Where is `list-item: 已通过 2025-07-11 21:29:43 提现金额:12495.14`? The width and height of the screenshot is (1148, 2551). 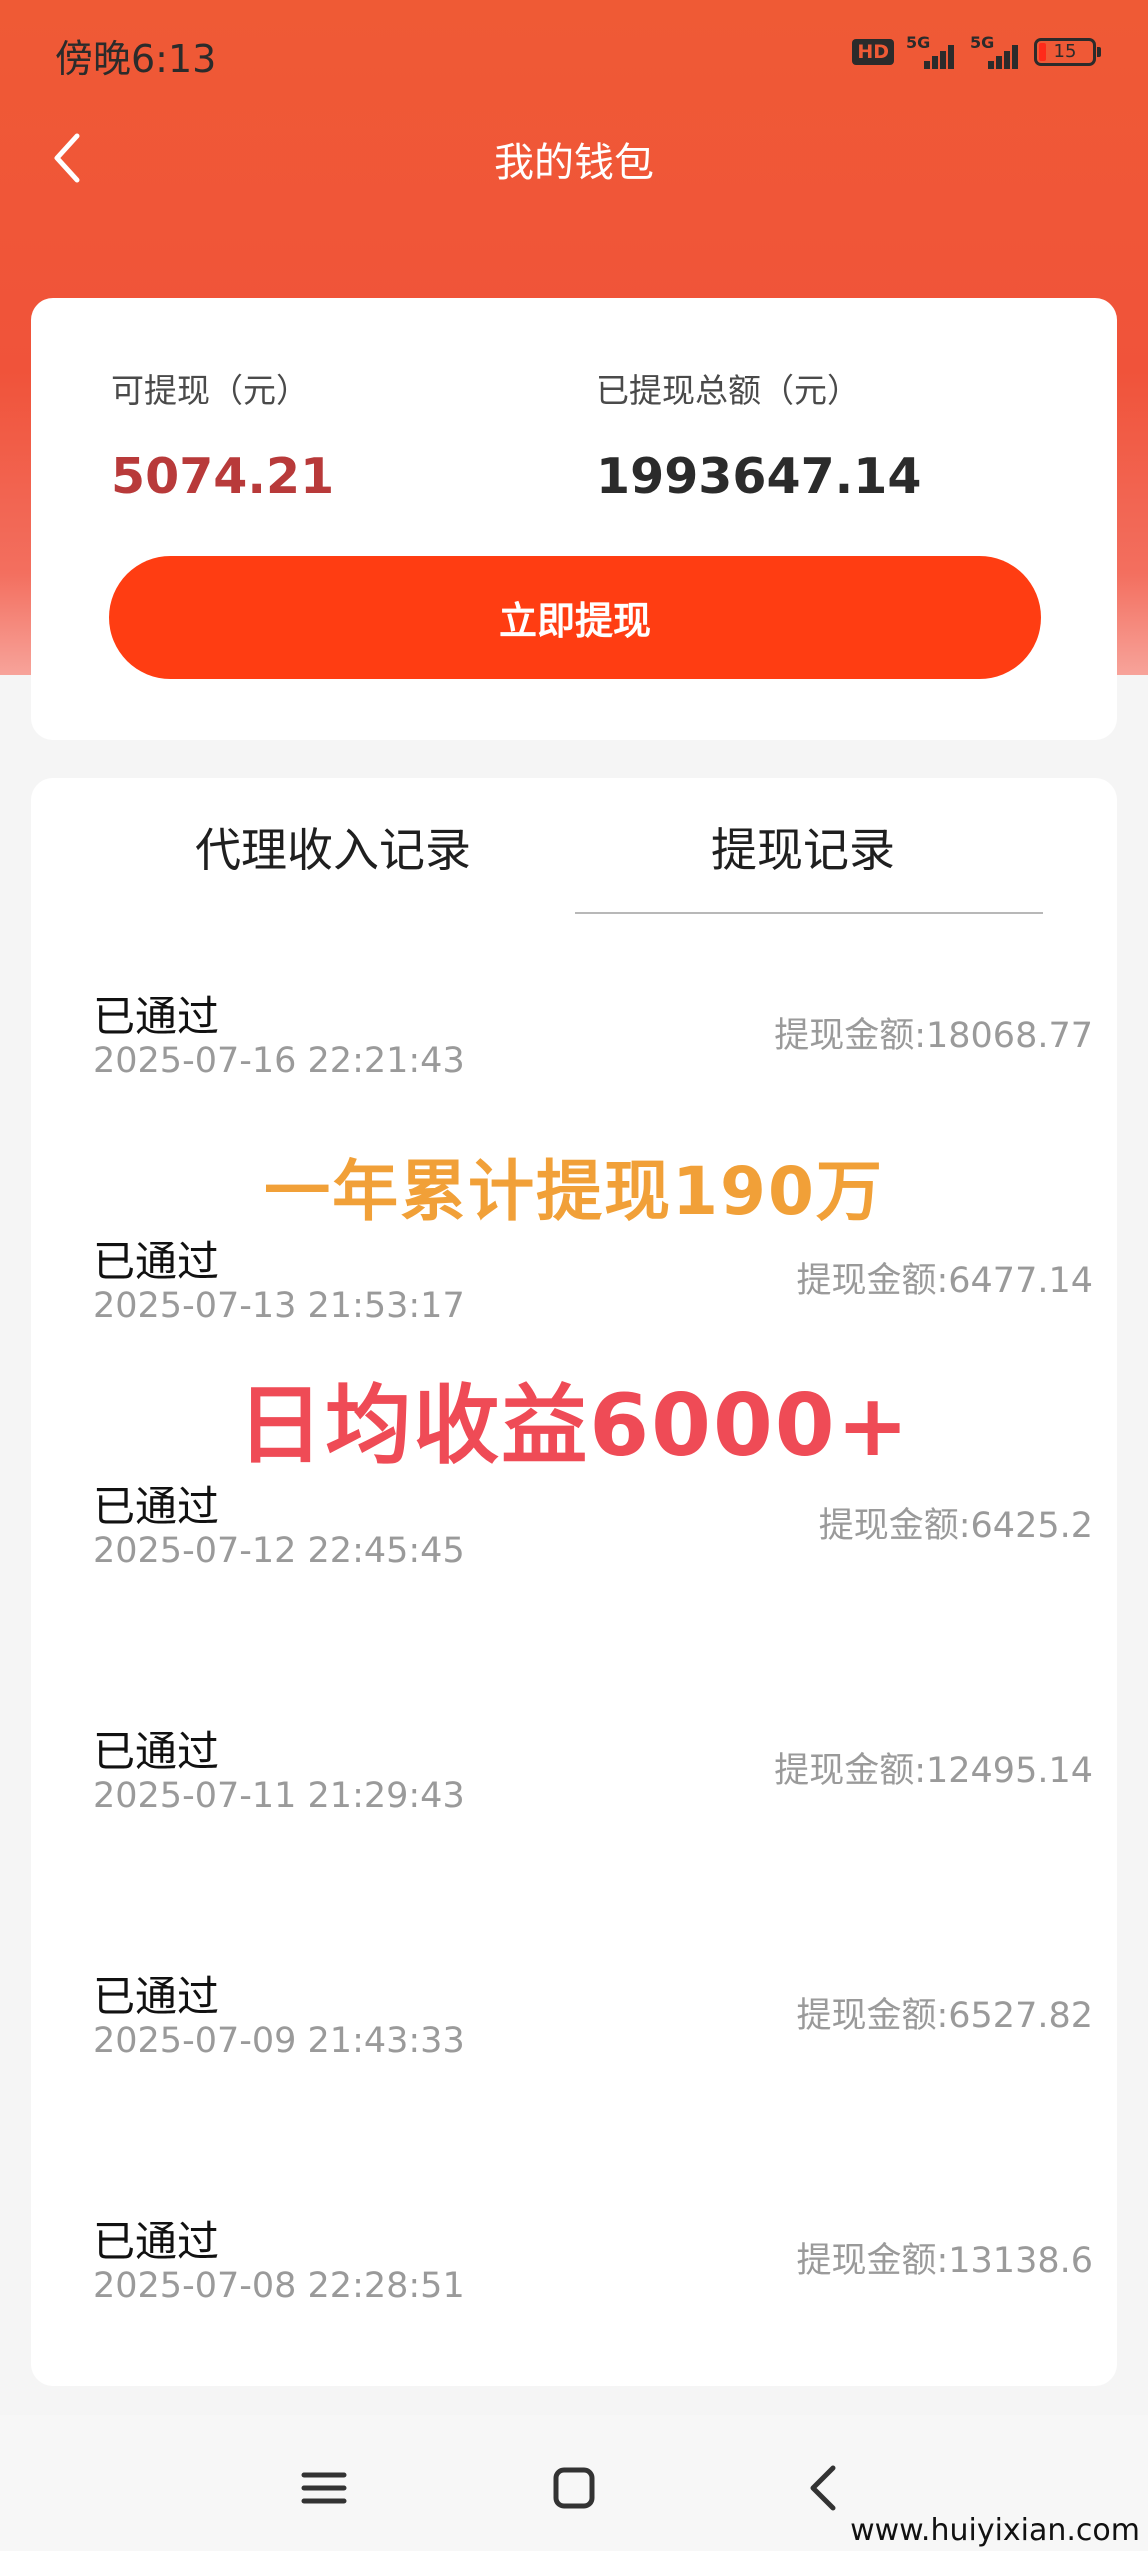
list-item: 已通过 2025-07-11 21:29:43 提现金额:12495.14 is located at coordinates (574, 1788).